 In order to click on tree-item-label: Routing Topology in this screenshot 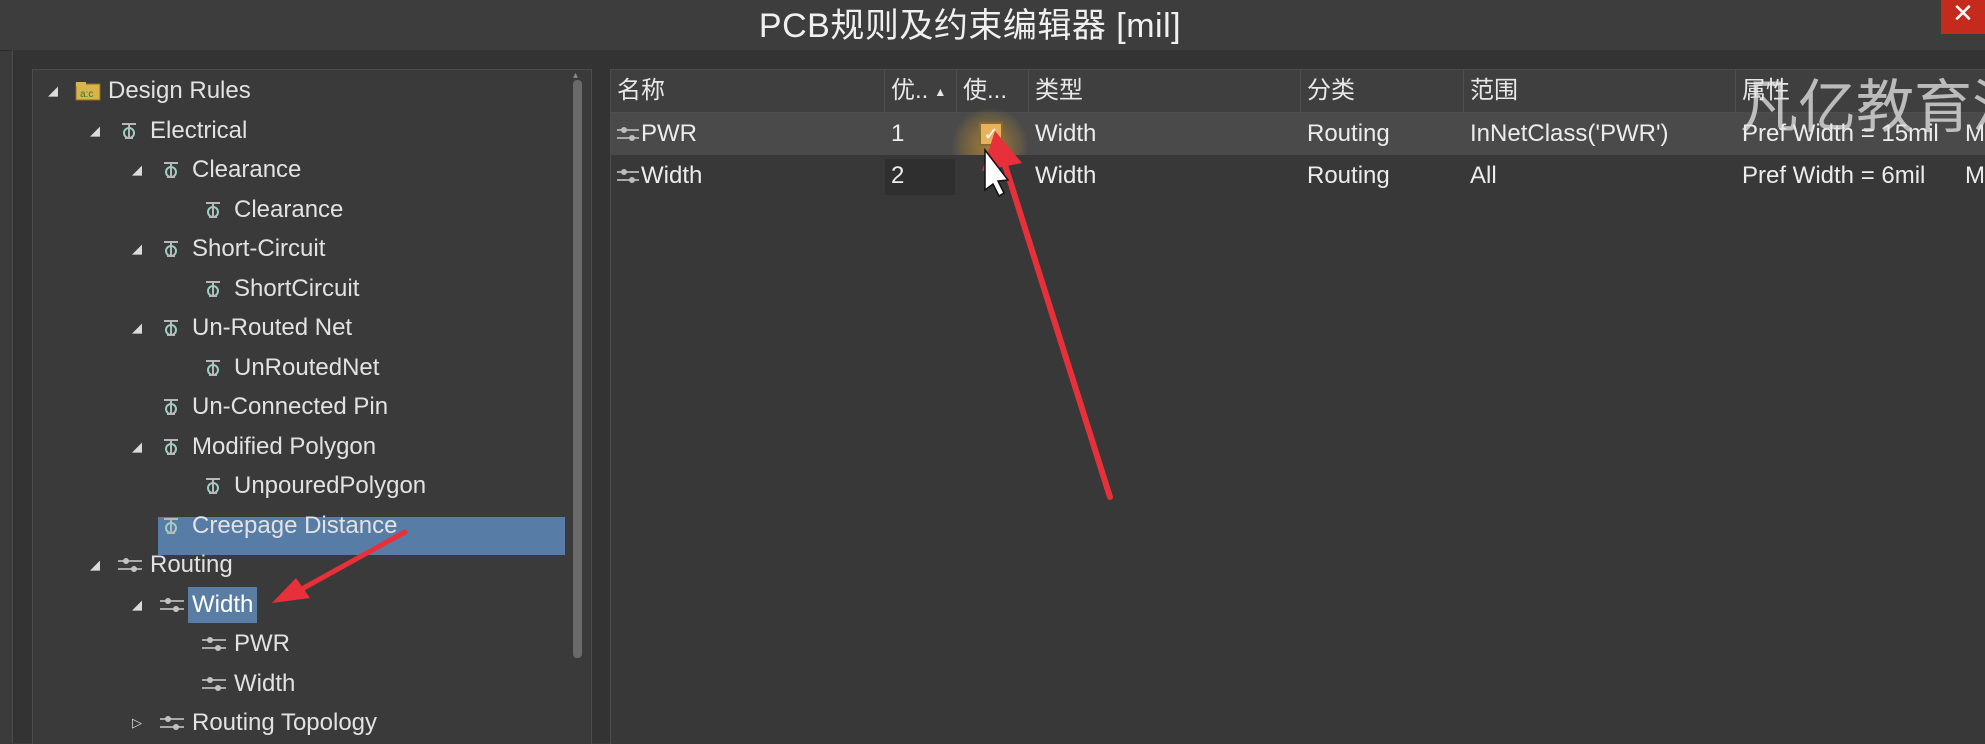, I will do `click(285, 722)`.